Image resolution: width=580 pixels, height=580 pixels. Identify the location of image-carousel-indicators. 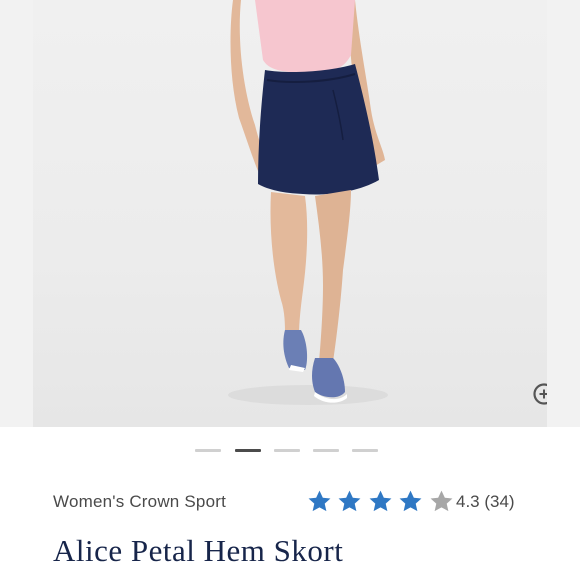
(290, 452).